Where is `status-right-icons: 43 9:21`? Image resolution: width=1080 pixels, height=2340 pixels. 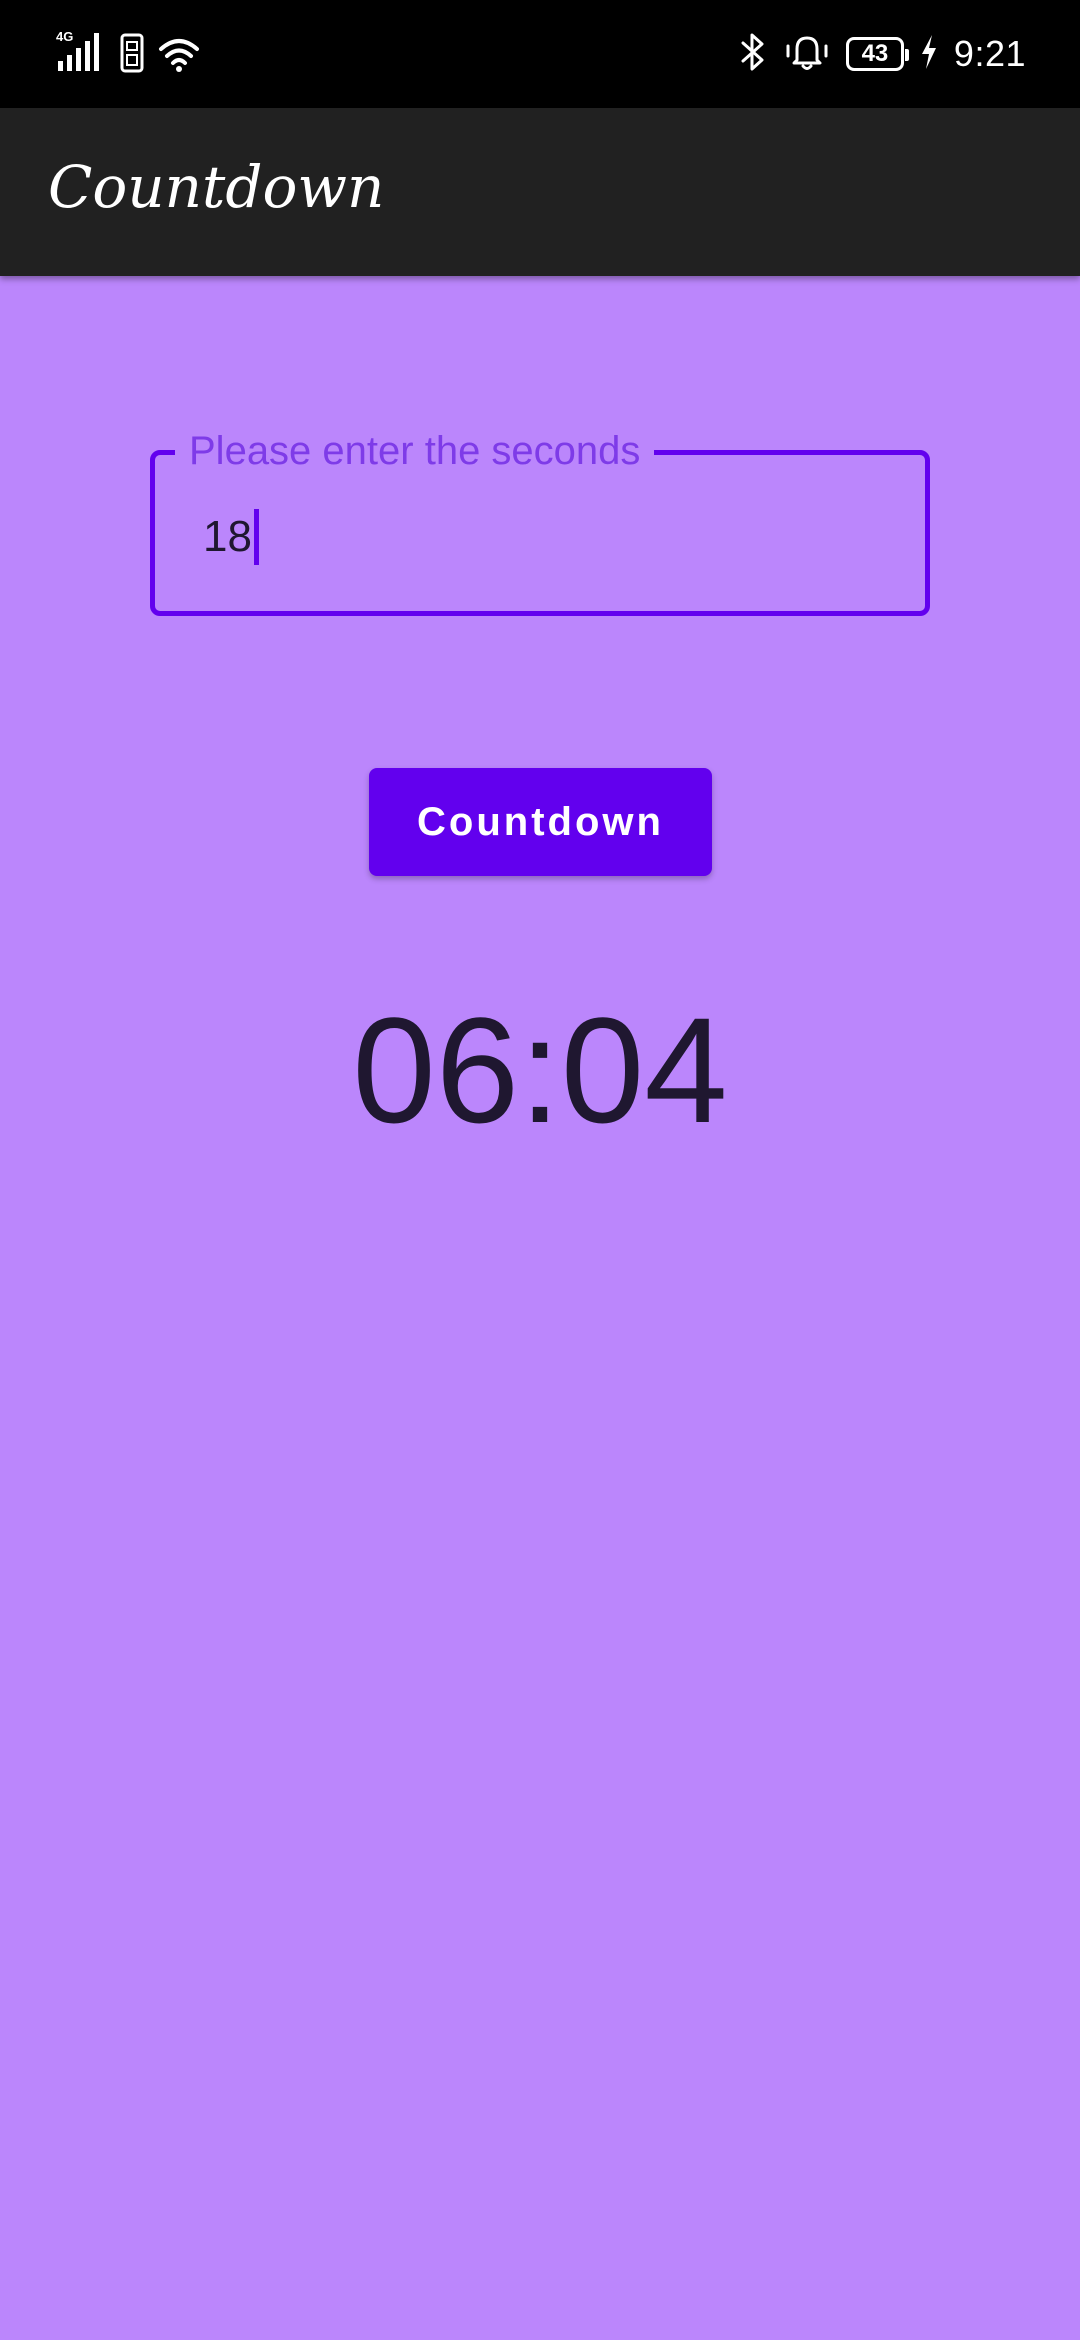 status-right-icons: 43 9:21 is located at coordinates (882, 54).